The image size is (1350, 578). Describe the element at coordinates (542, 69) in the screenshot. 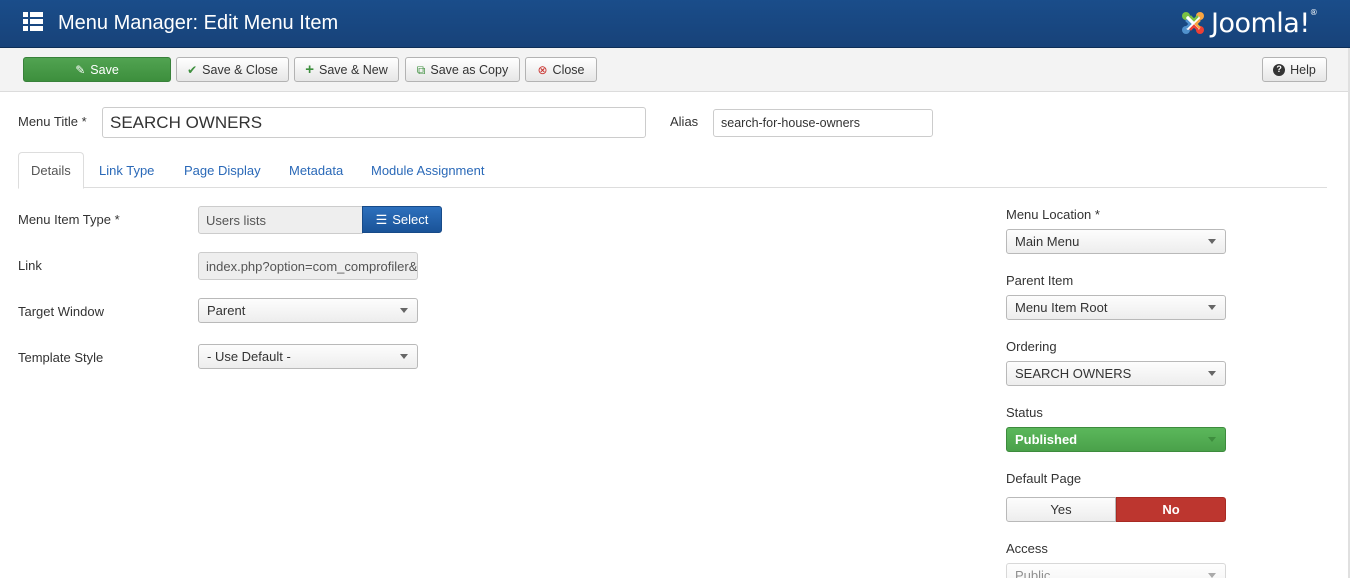

I see `close-circle-icon: ⊗` at that location.